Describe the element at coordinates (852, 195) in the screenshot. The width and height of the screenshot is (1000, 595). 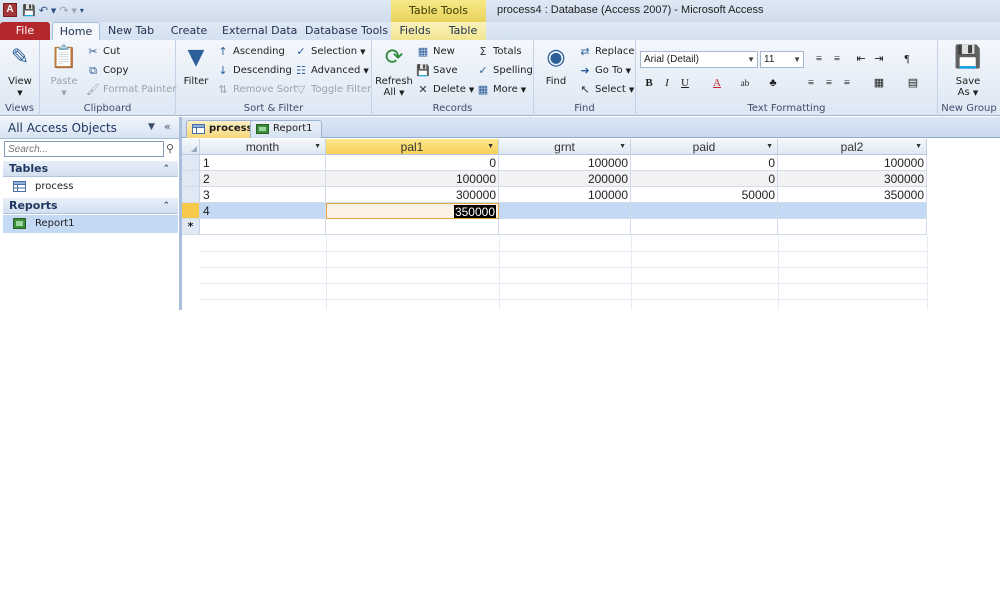
I see `table-cell: 350000` at that location.